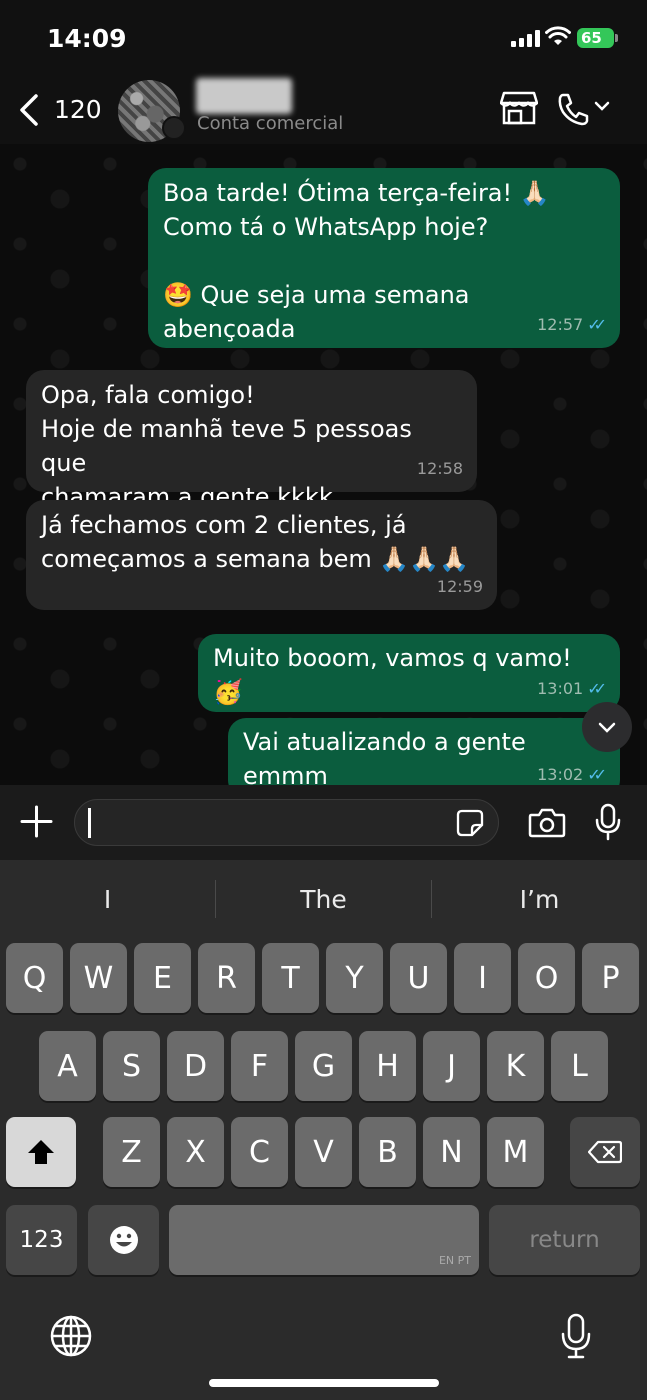 The image size is (647, 1400). Describe the element at coordinates (608, 822) in the screenshot. I see `microphone-icon` at that location.